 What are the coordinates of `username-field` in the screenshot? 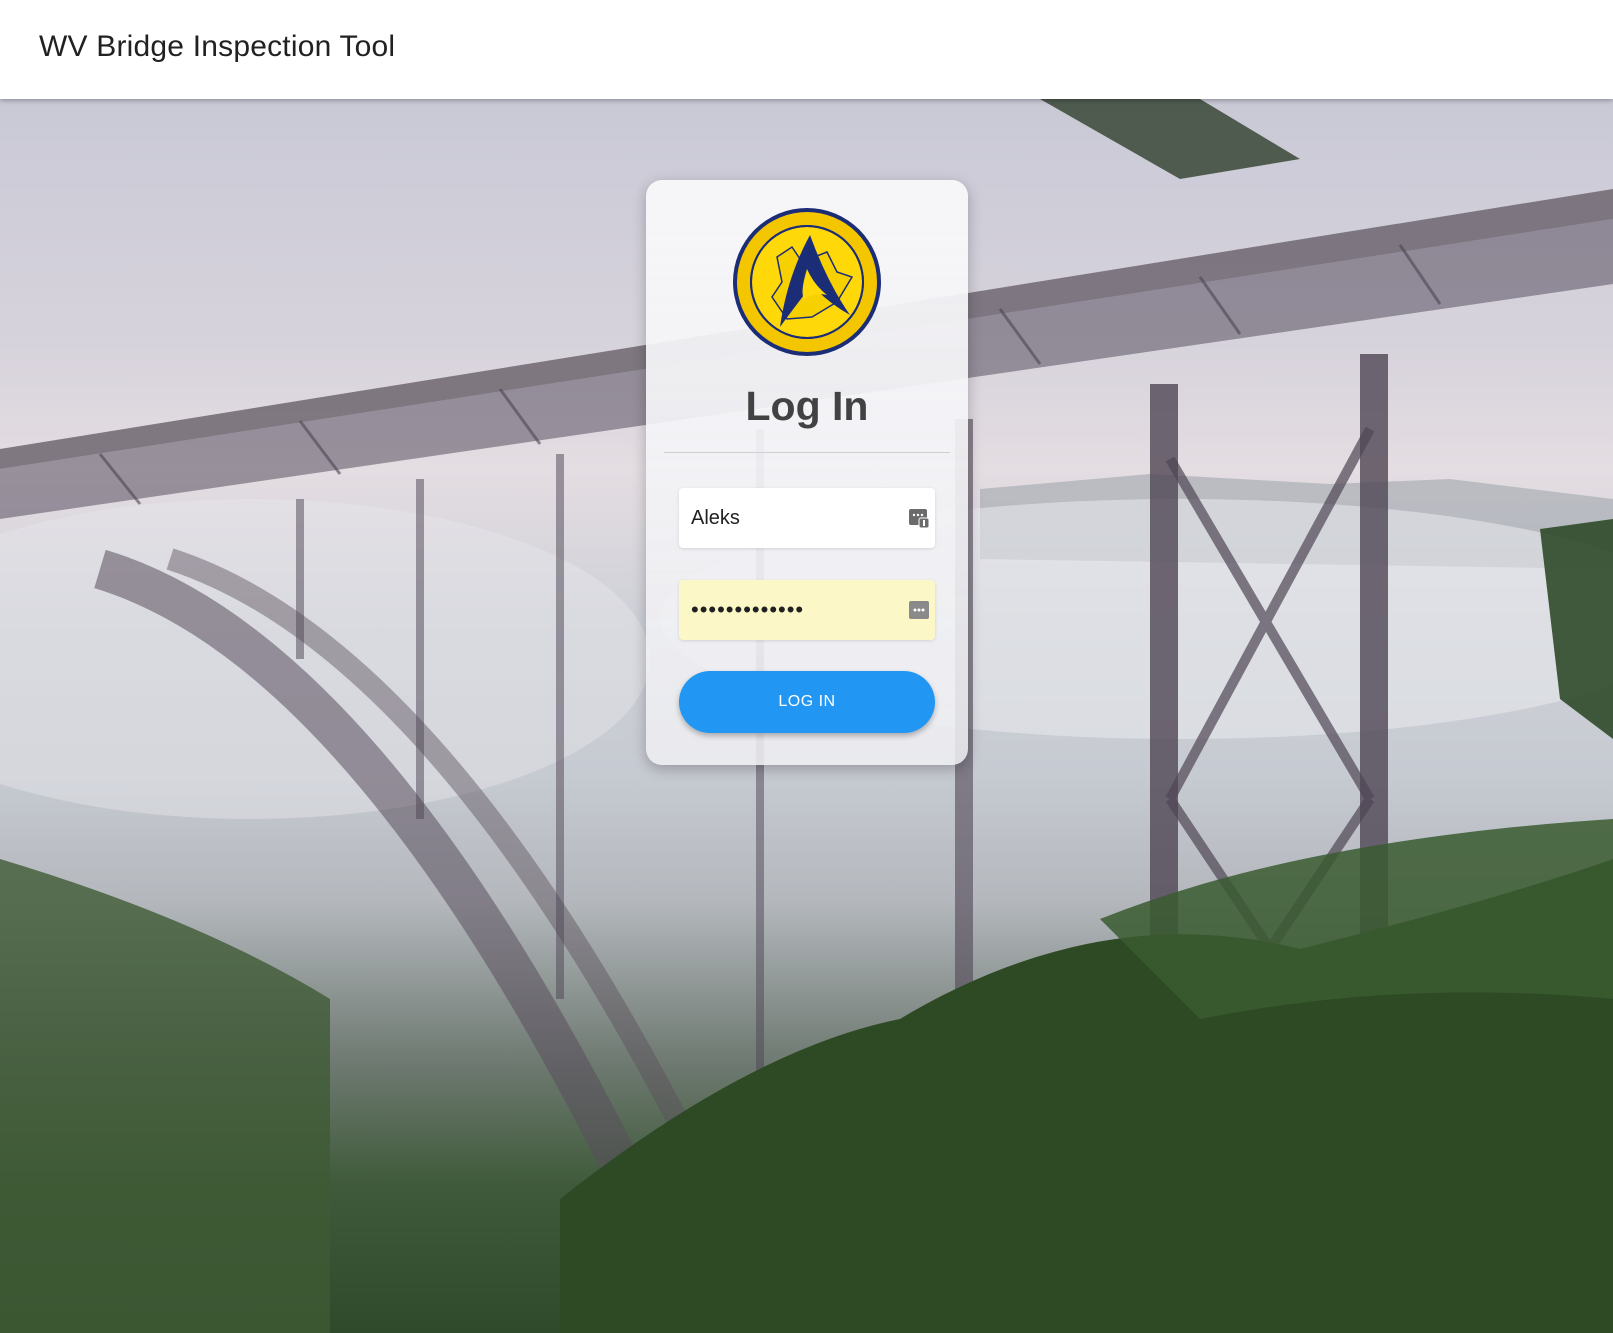 It's located at (807, 518).